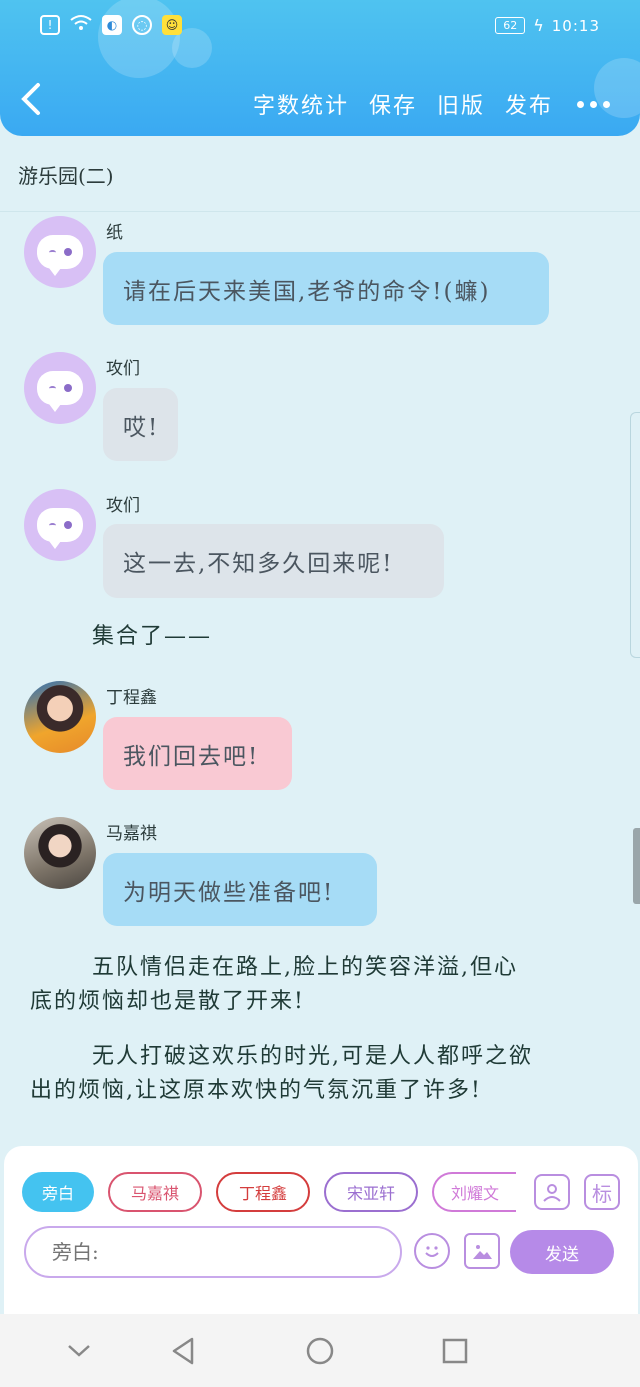 Image resolution: width=640 pixels, height=1387 pixels. What do you see at coordinates (142, 25) in the screenshot?
I see `browser-icon: ◌` at bounding box center [142, 25].